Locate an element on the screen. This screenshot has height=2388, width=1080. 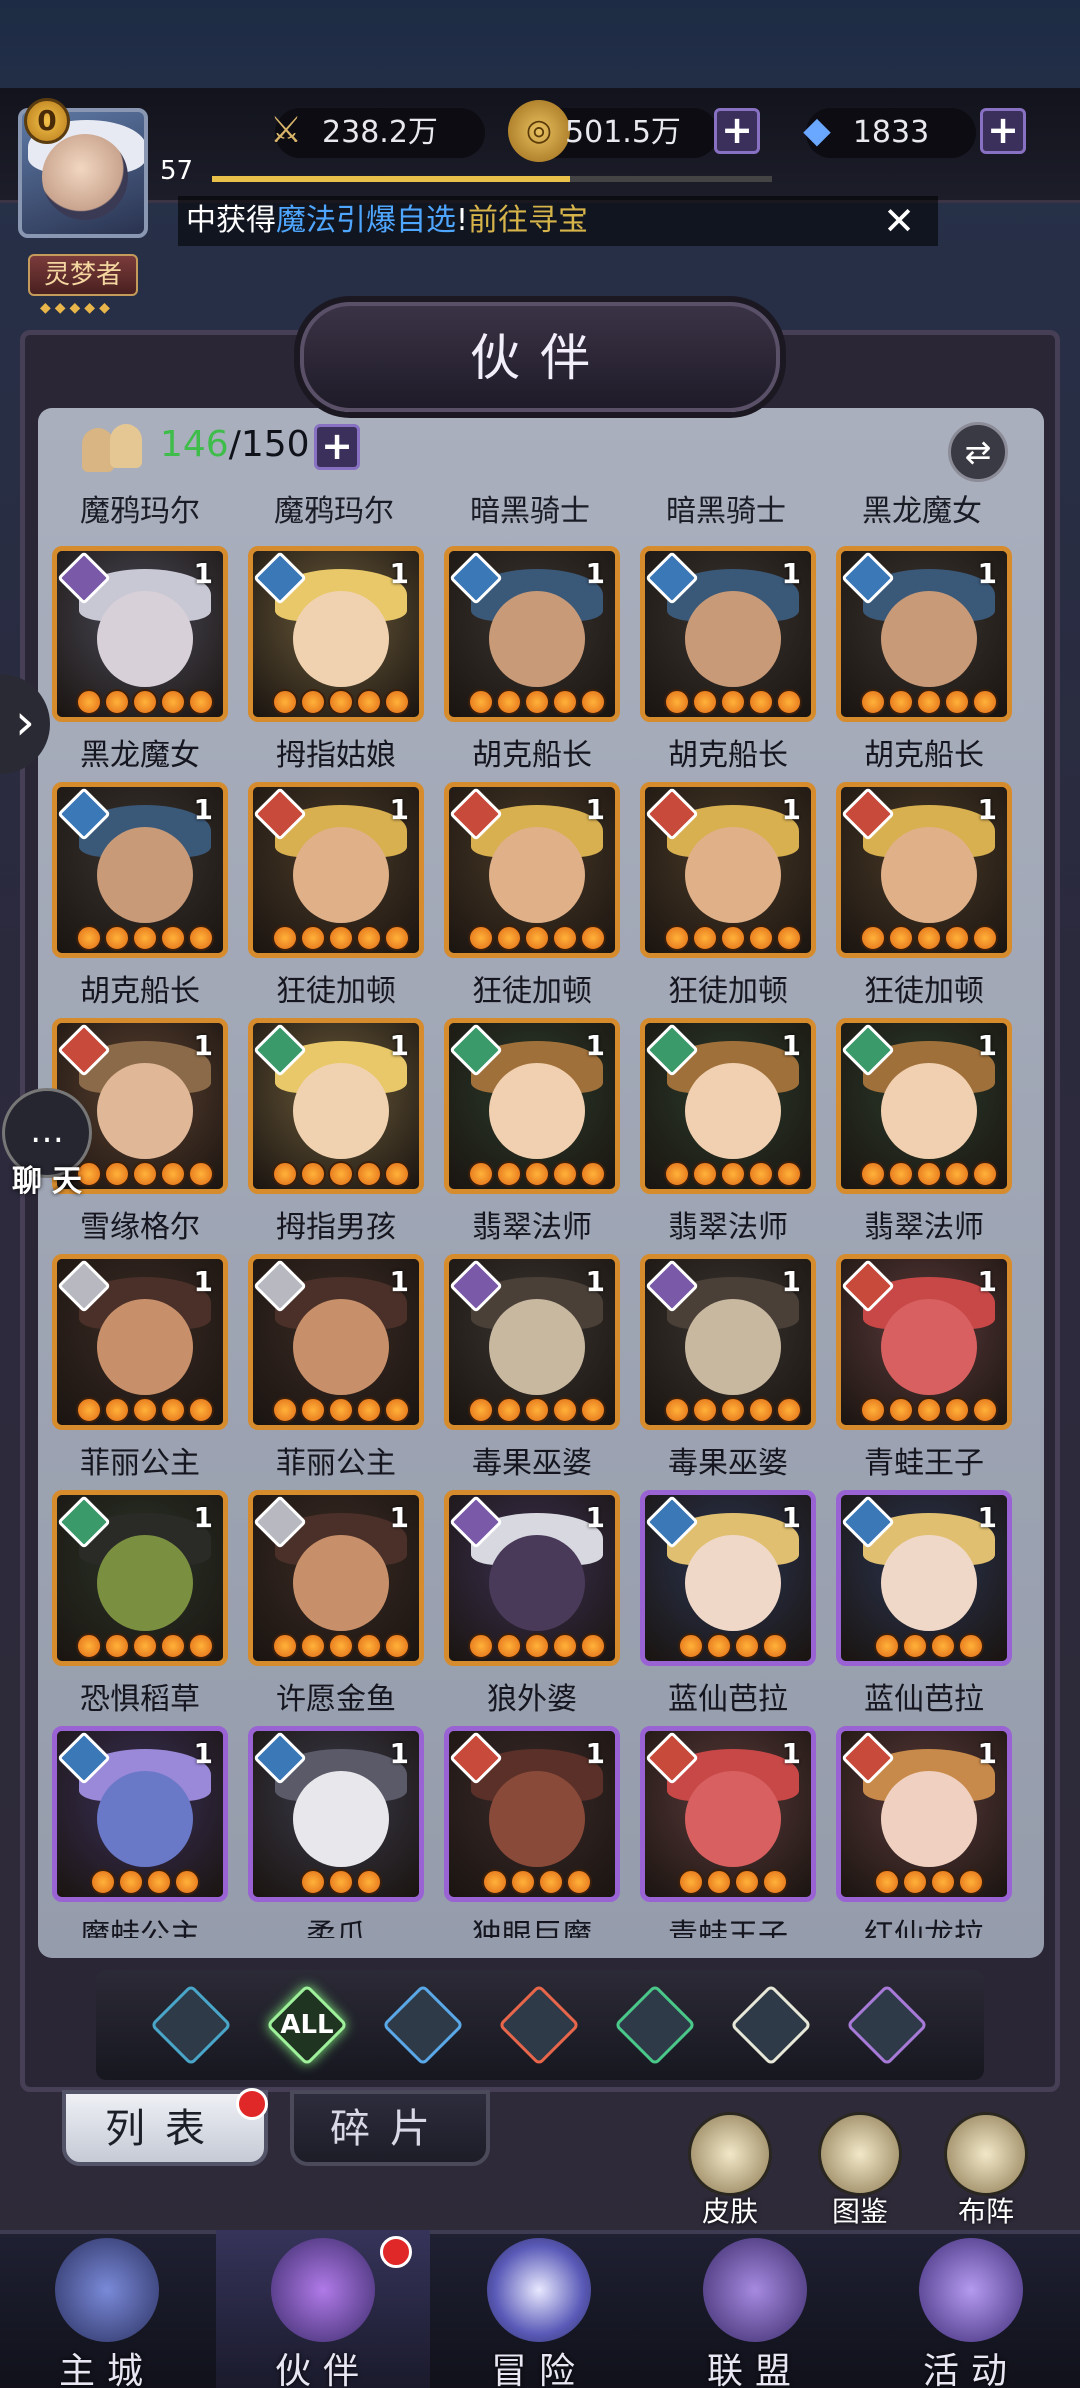
filter-label is located at coordinates (771, 2025).